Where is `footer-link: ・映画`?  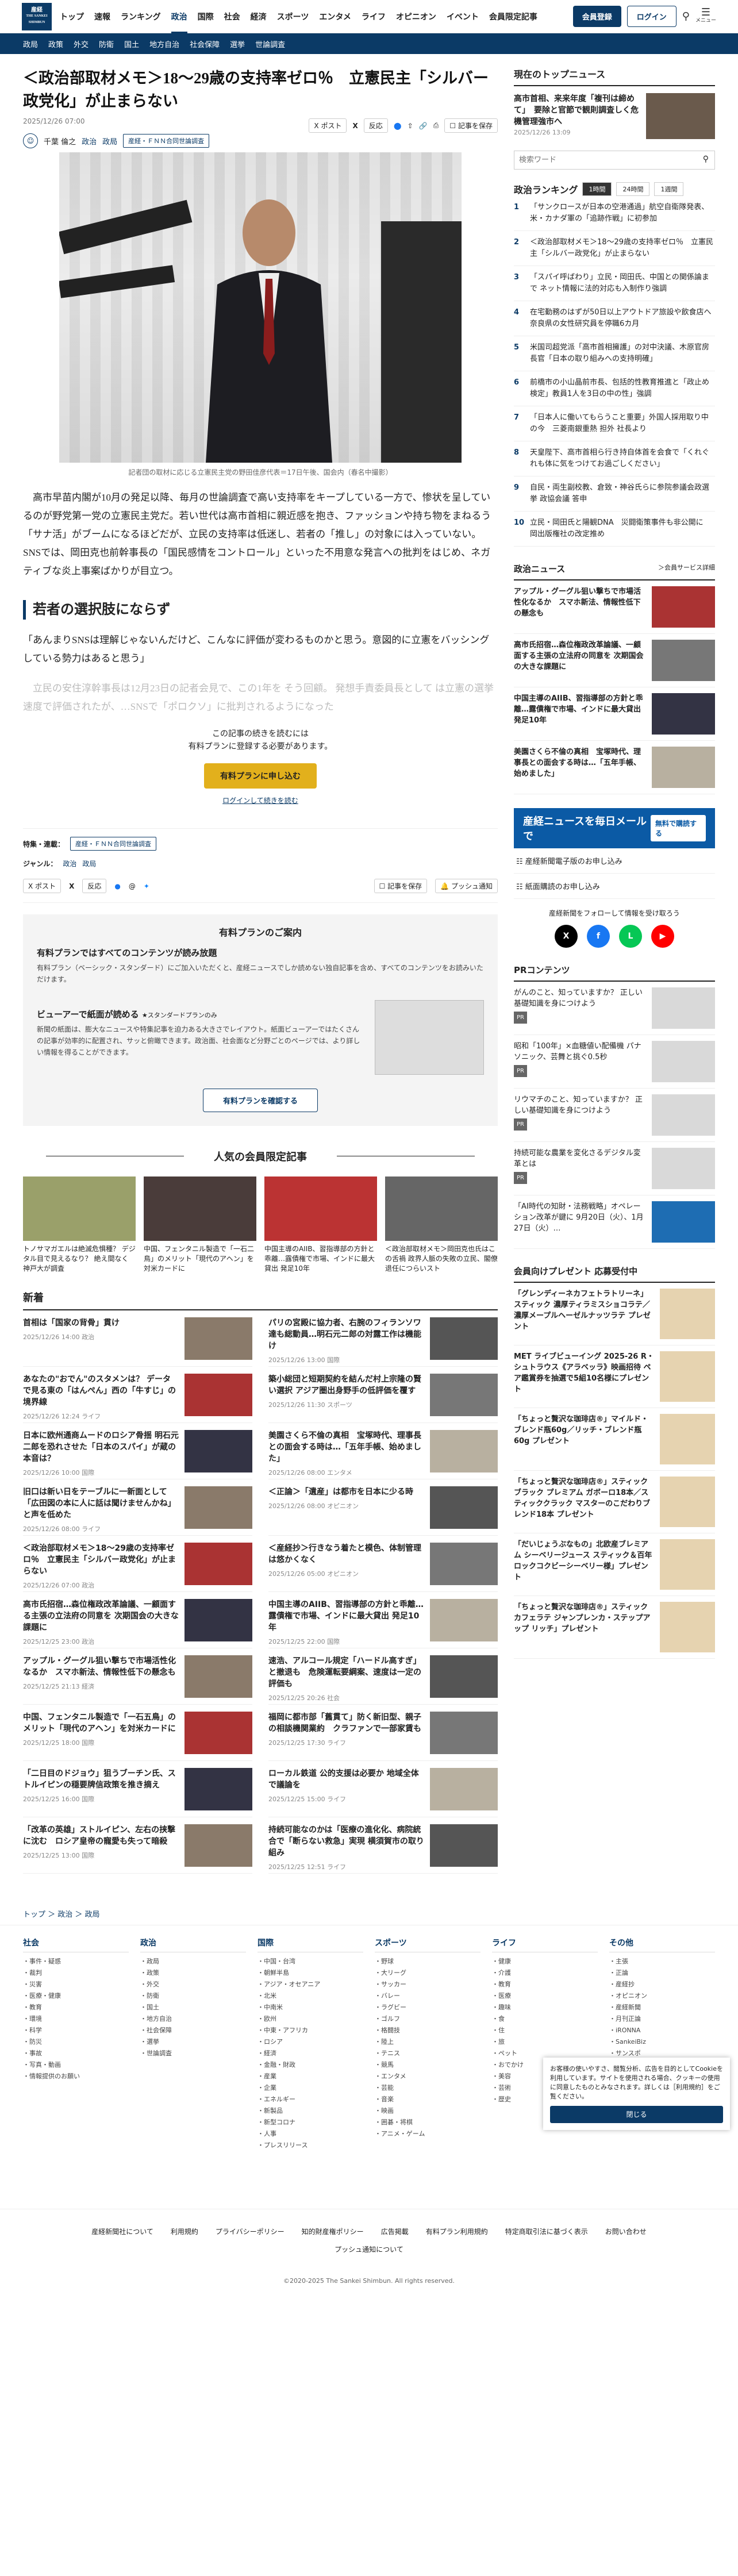
footer-link: ・映画 is located at coordinates (428, 2111).